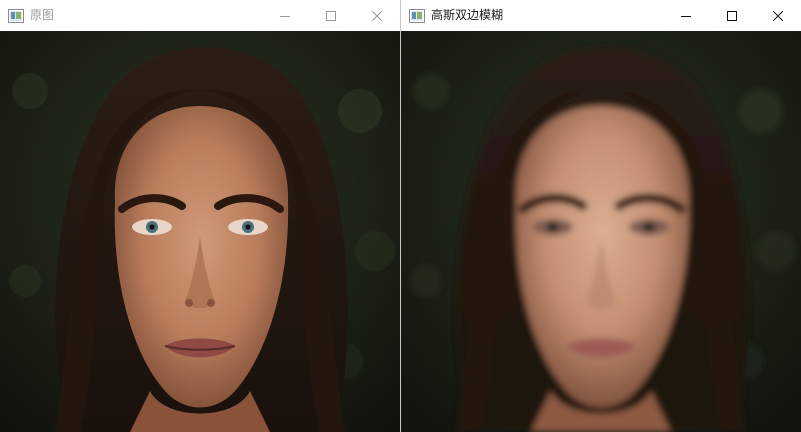 Image resolution: width=801 pixels, height=432 pixels. Describe the element at coordinates (42, 15) in the screenshot. I see `window-title: 原图` at that location.